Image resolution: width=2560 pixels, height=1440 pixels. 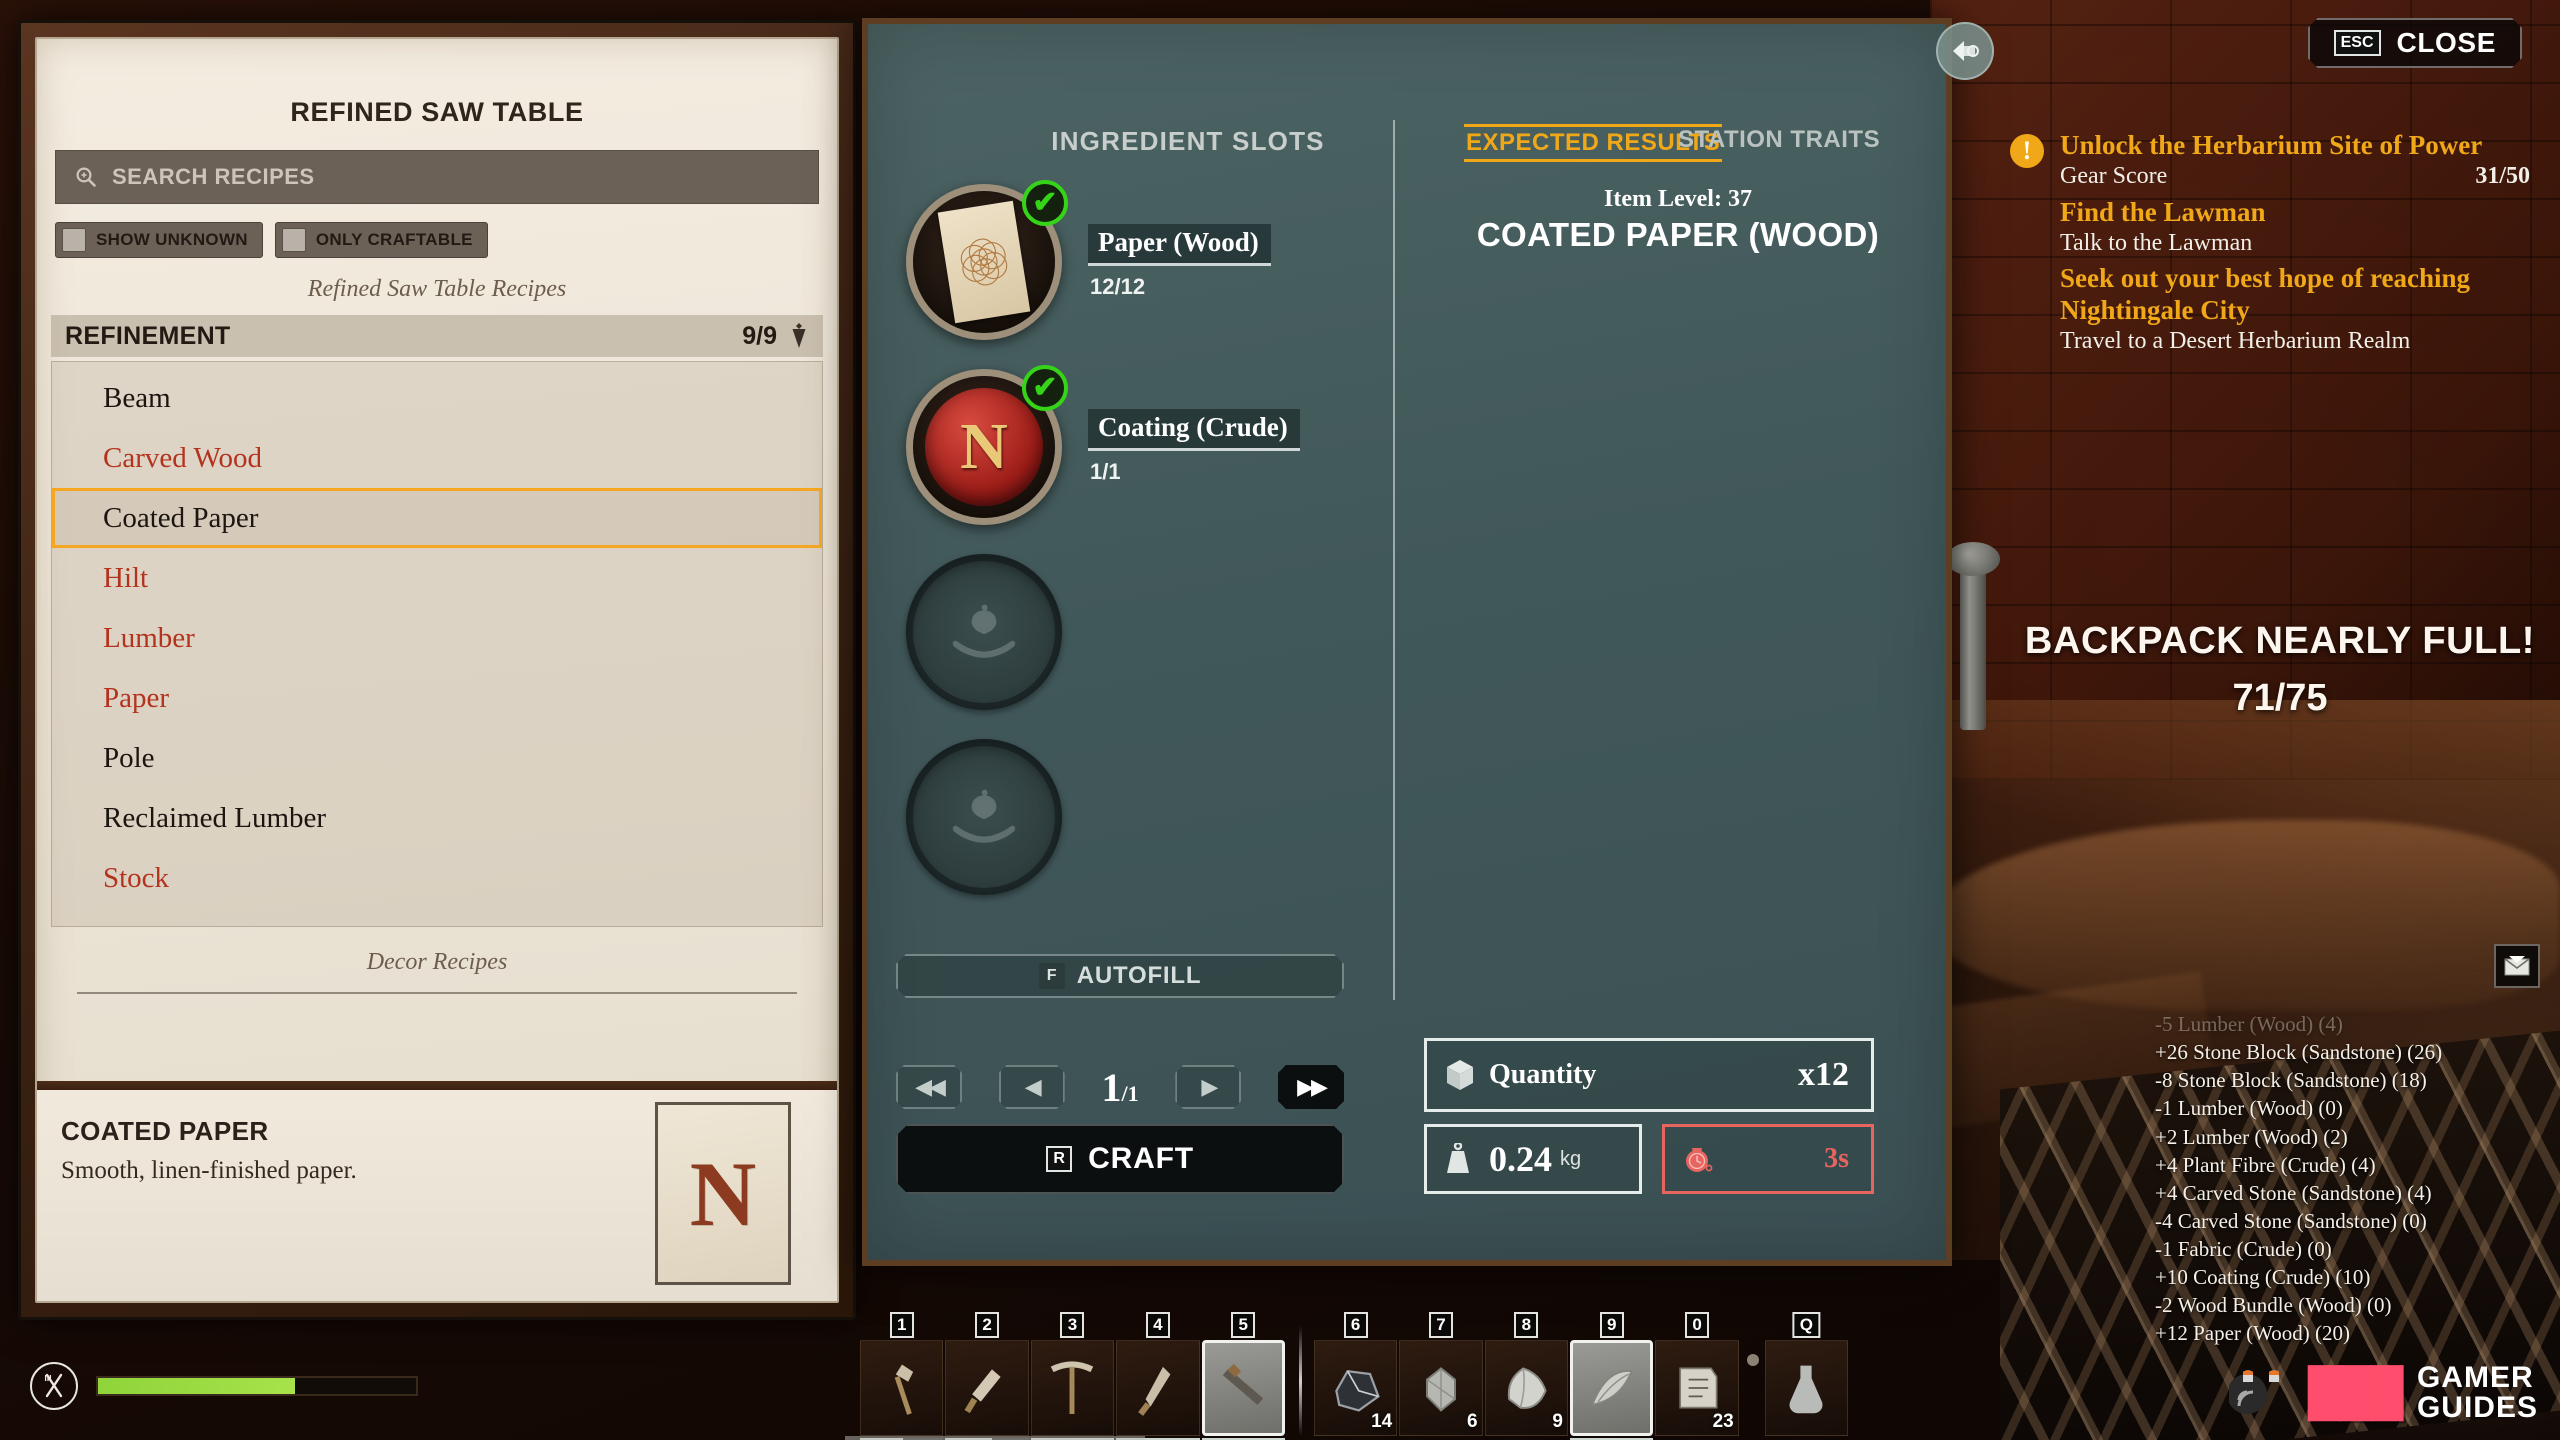 I want to click on stepper-next-button: ▶, so click(x=1208, y=1087).